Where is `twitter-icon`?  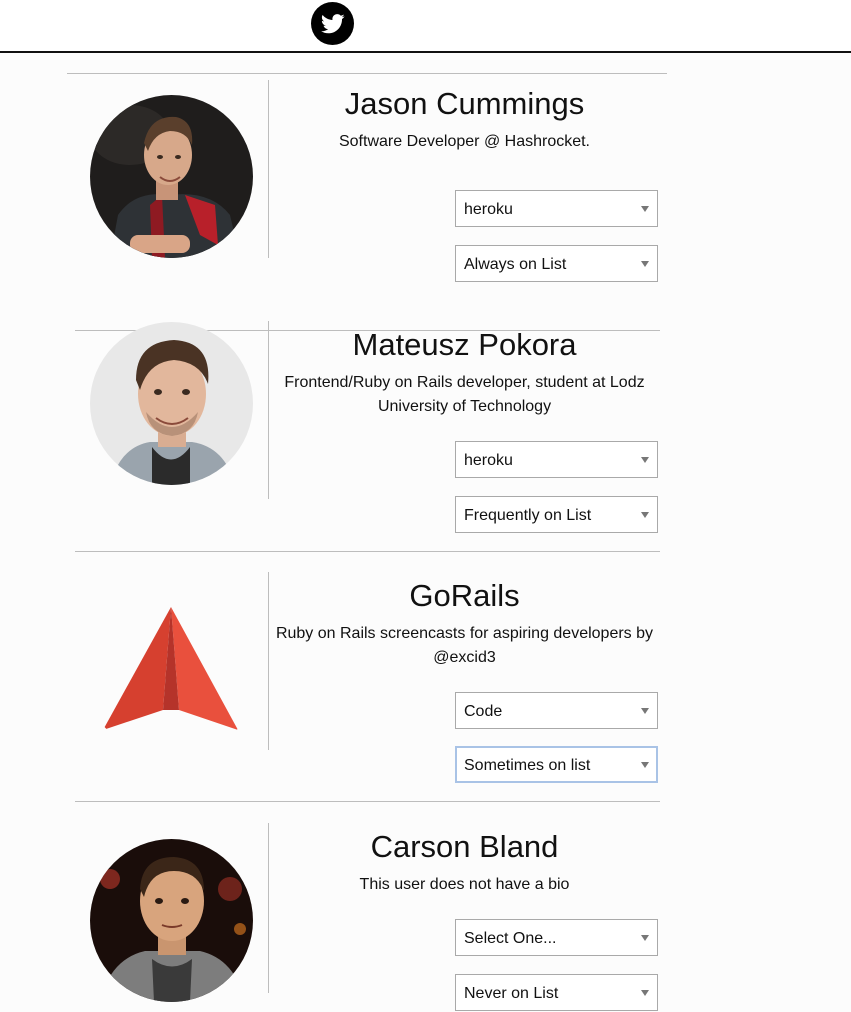 twitter-icon is located at coordinates (332, 23).